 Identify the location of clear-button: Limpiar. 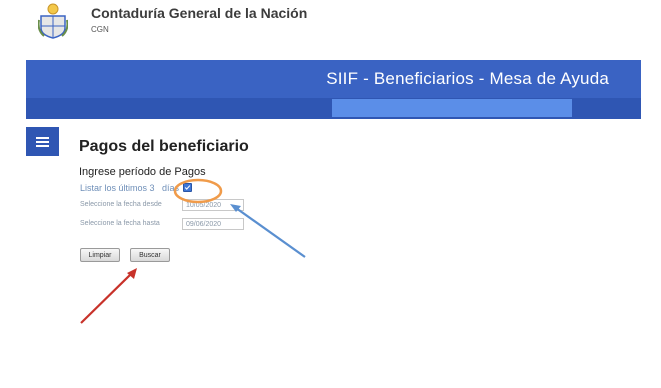
(100, 255).